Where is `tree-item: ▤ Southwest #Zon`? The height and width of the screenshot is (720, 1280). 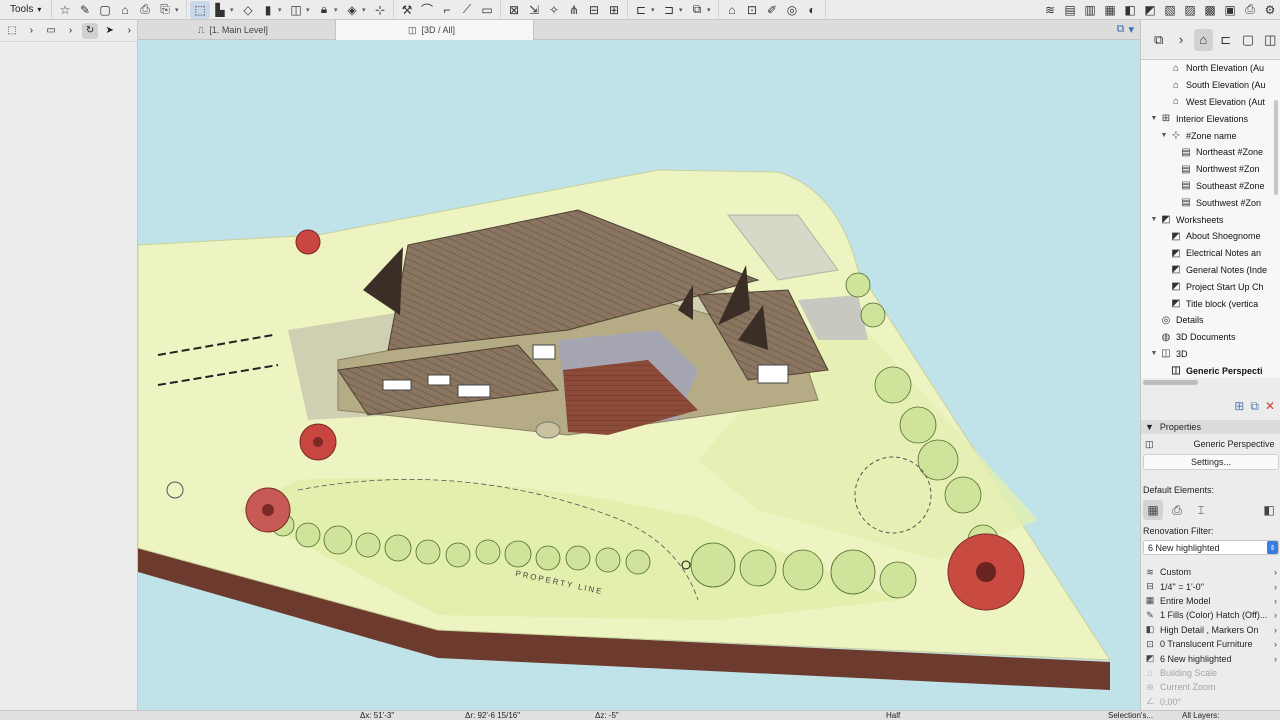
tree-item: ▤ Southwest #Zon is located at coordinates (1210, 202).